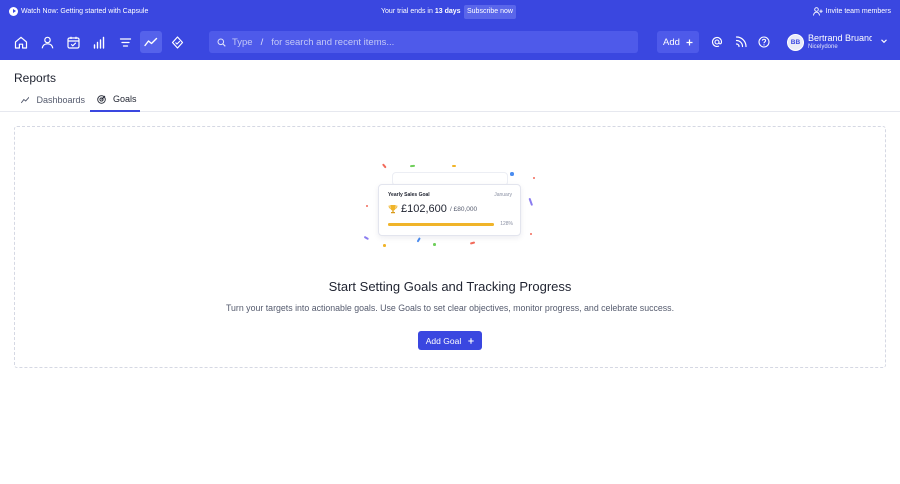 The image size is (900, 484). What do you see at coordinates (443, 340) in the screenshot?
I see `add-goal-label: Add Goal` at bounding box center [443, 340].